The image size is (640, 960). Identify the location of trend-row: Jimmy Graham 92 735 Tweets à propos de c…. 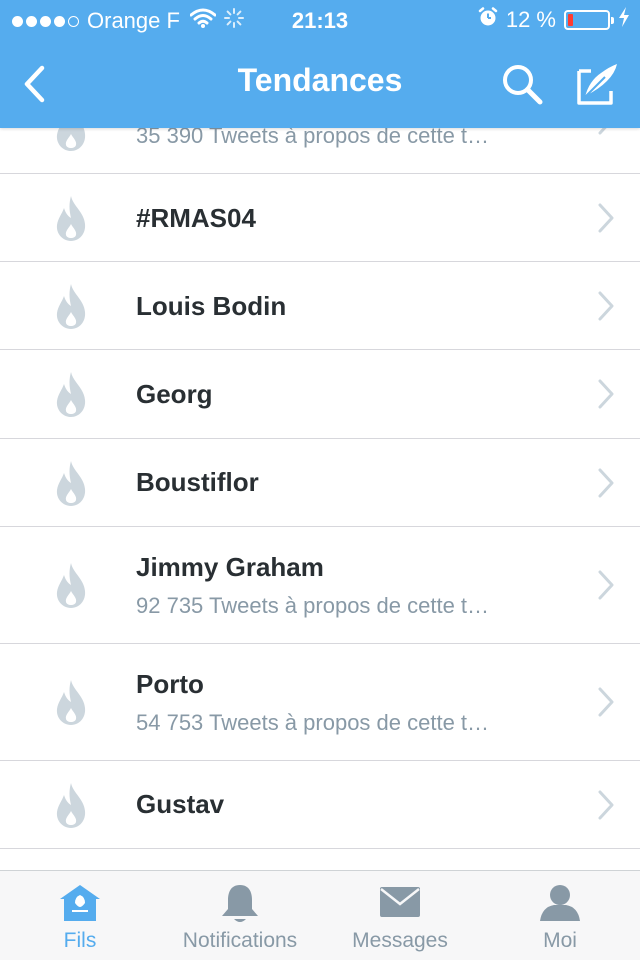
(320, 585).